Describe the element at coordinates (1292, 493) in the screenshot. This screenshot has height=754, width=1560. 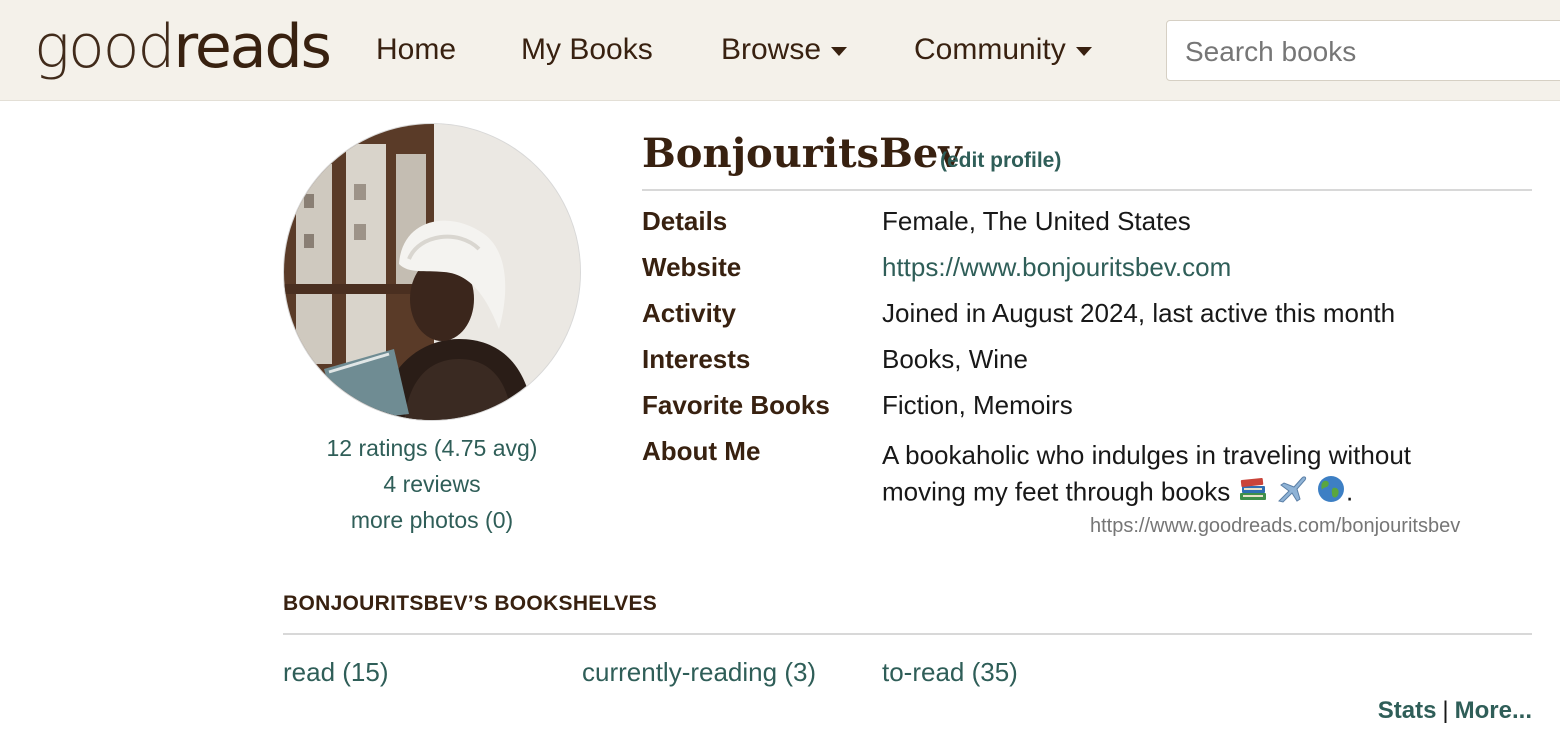
I see `airplane-emoji-icon` at that location.